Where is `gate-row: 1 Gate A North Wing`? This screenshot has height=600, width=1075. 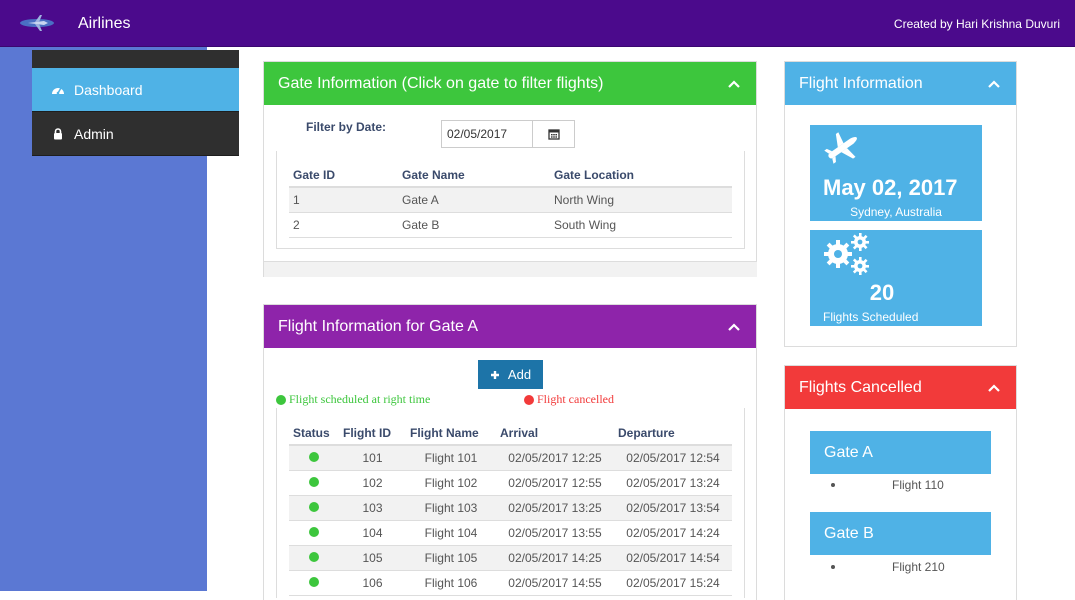
gate-row: 1 Gate A North Wing is located at coordinates (510, 200).